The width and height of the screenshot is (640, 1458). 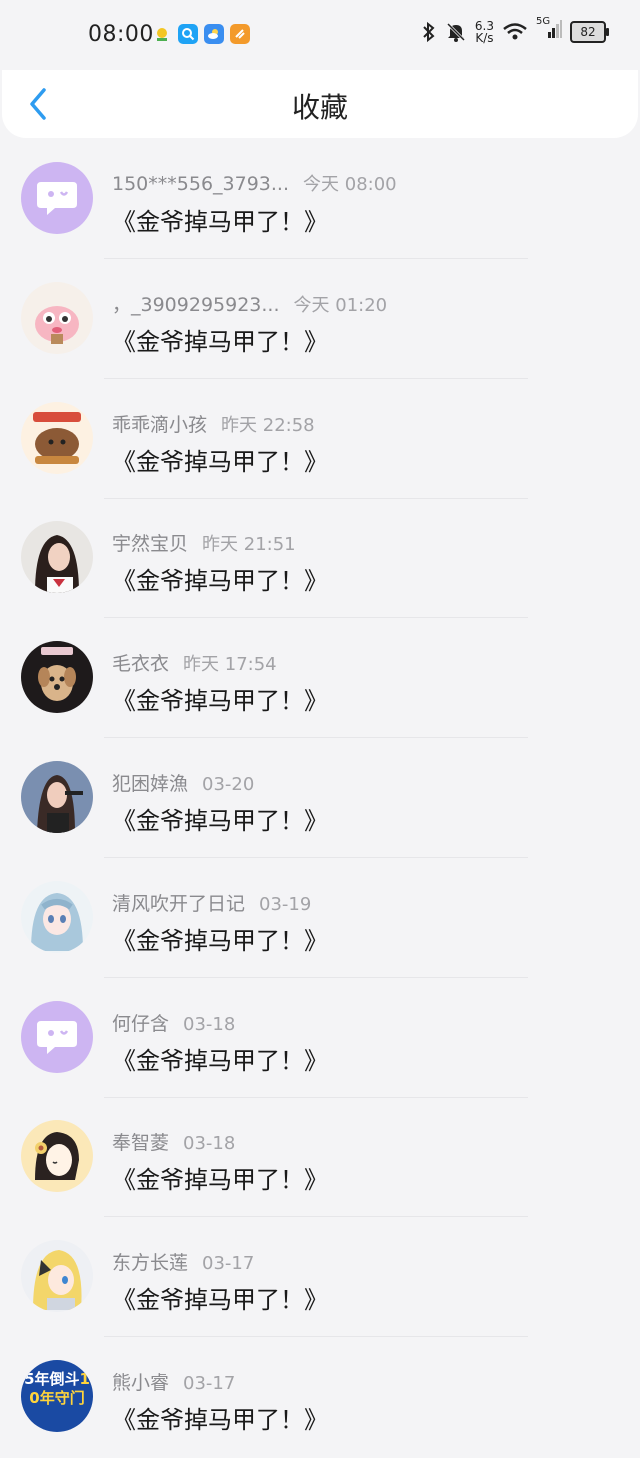 I want to click on timestamp: 03-19, so click(x=285, y=904).